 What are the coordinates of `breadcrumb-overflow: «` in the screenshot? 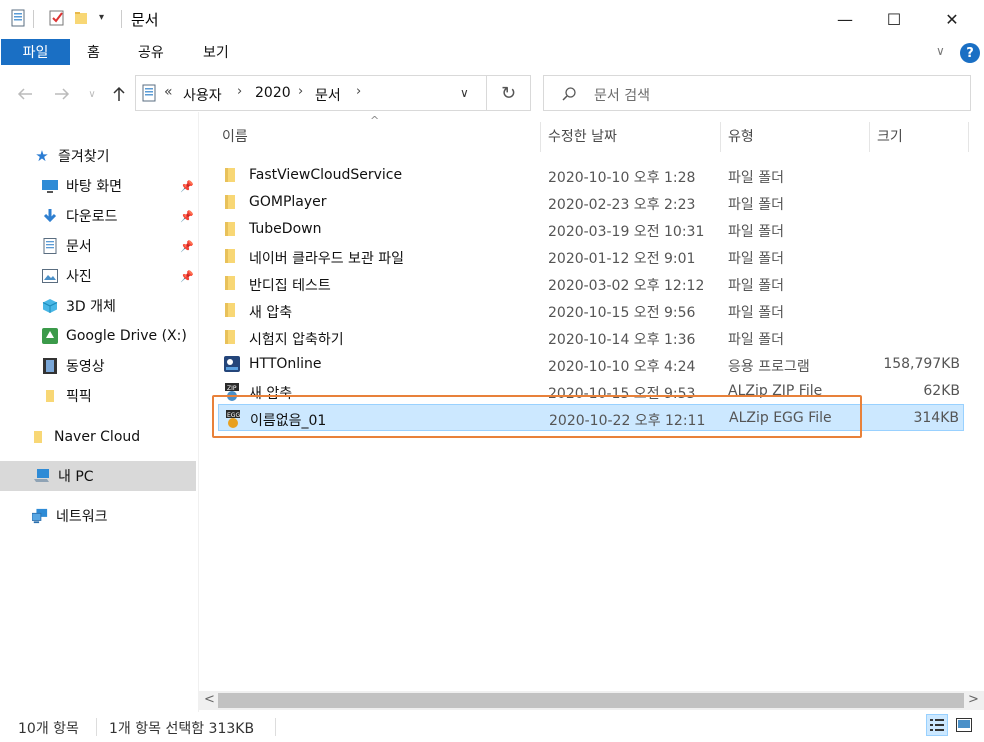 It's located at (168, 92).